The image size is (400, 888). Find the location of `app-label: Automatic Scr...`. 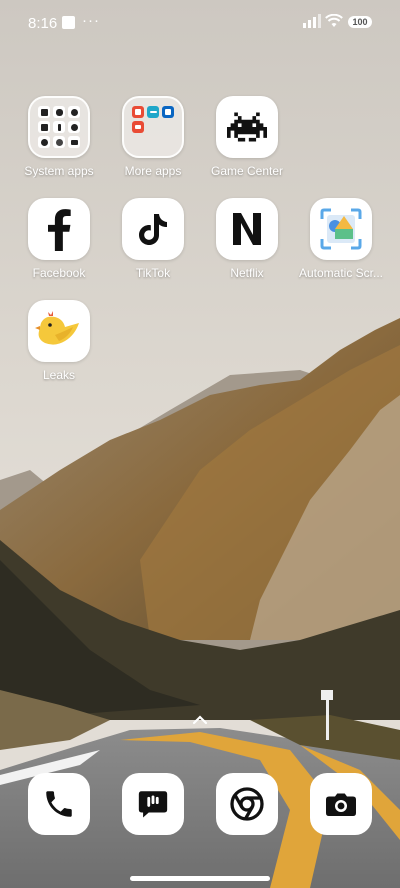

app-label: Automatic Scr... is located at coordinates (341, 273).